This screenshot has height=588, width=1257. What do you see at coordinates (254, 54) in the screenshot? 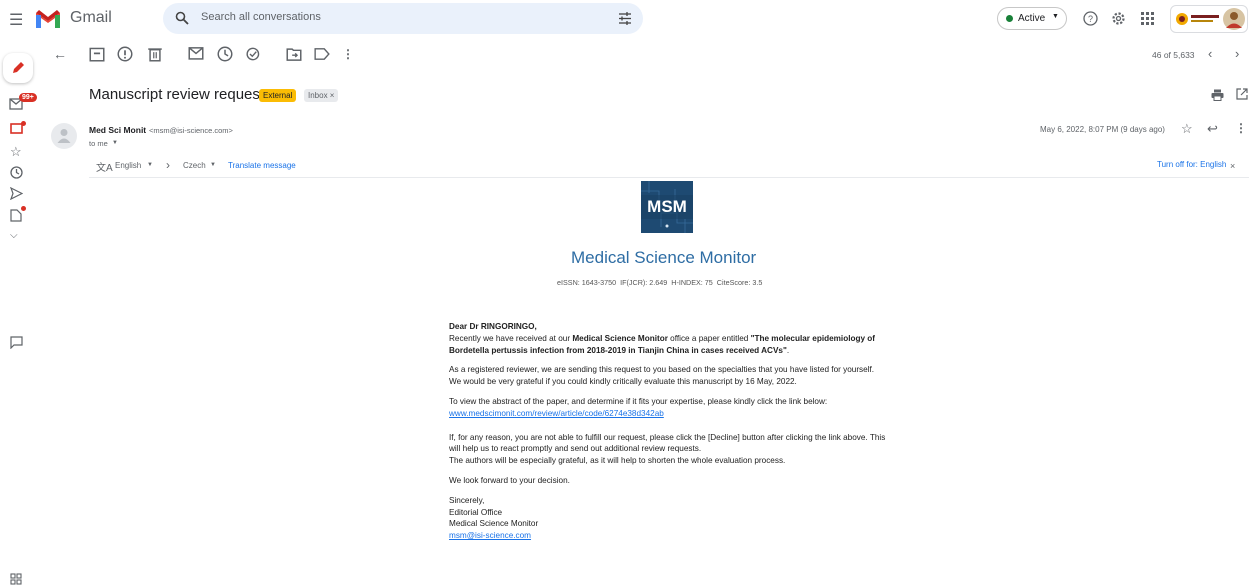
I see `add-task-icon` at bounding box center [254, 54].